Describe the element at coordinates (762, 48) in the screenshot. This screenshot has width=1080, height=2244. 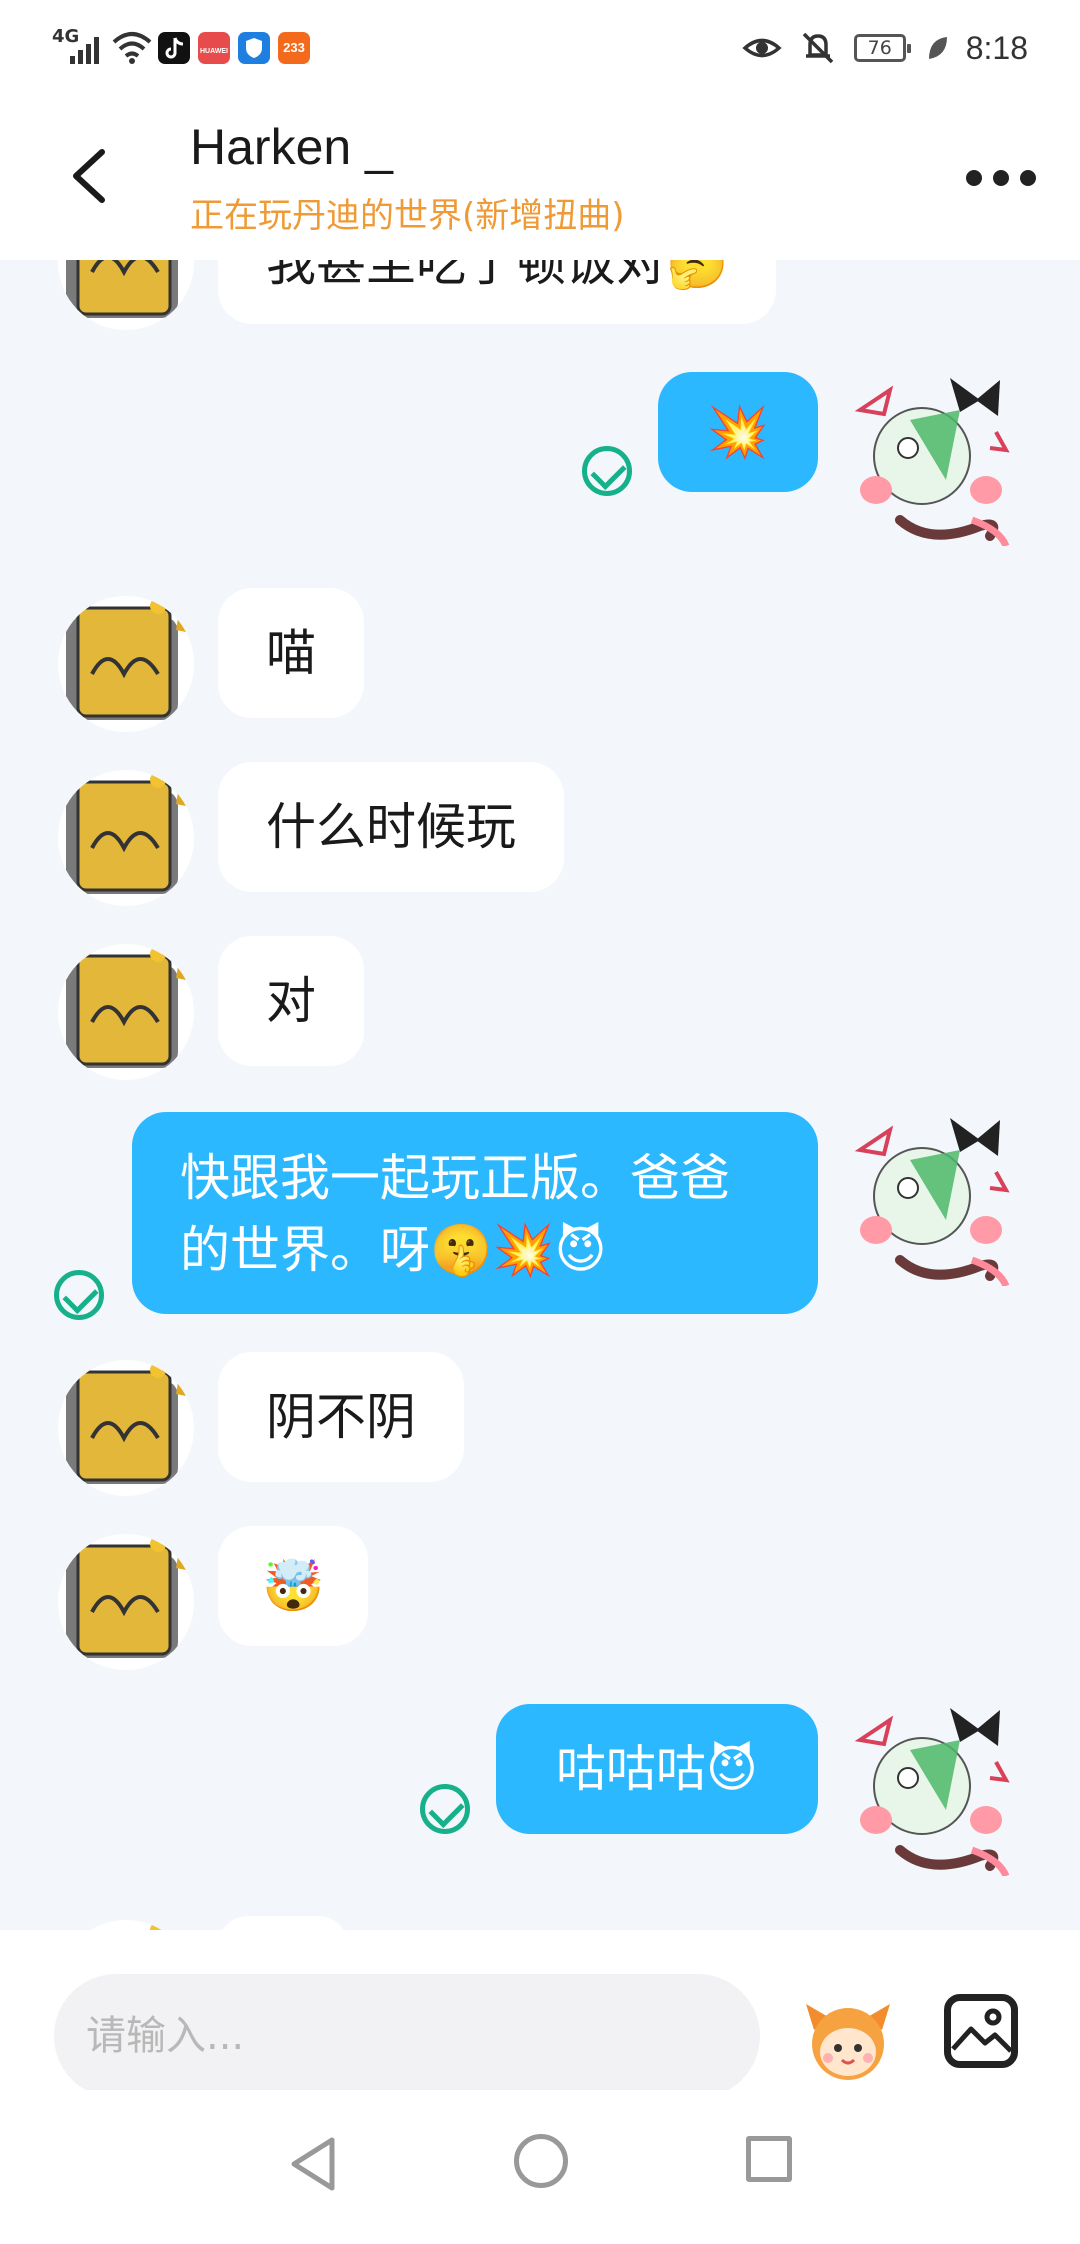
I see `eye-comfort-icon` at that location.